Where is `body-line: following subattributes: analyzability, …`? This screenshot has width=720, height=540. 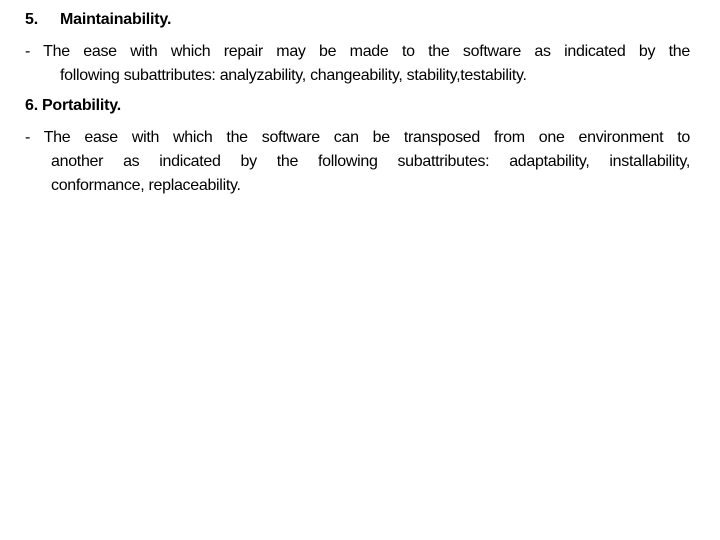
body-line: following subattributes: analyzability, … is located at coordinates (293, 75).